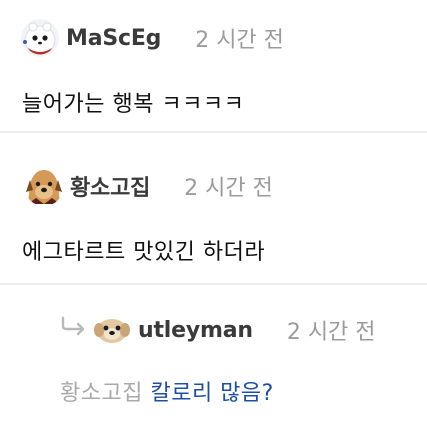 The width and height of the screenshot is (427, 427). What do you see at coordinates (331, 332) in the screenshot?
I see `reply-timestamp: 2 시간 전` at bounding box center [331, 332].